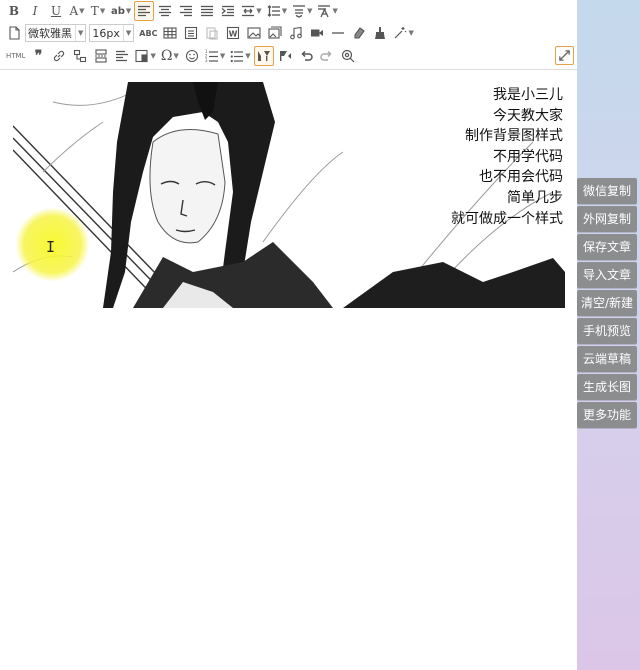 The width and height of the screenshot is (640, 670). Describe the element at coordinates (215, 56) in the screenshot. I see `ordered-list-button: 1 2 3 ▼` at that location.